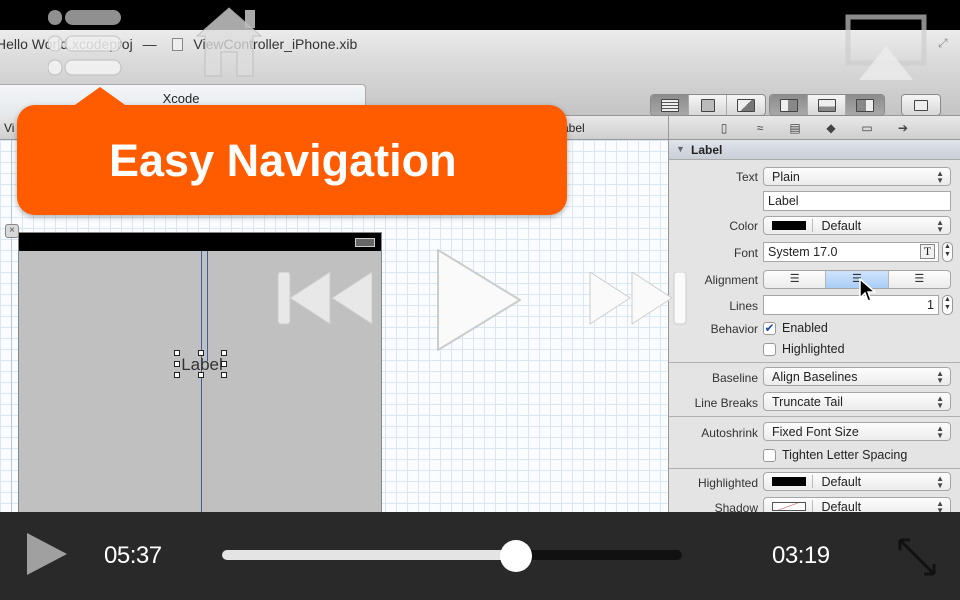  I want to click on seek-track, so click(452, 555).